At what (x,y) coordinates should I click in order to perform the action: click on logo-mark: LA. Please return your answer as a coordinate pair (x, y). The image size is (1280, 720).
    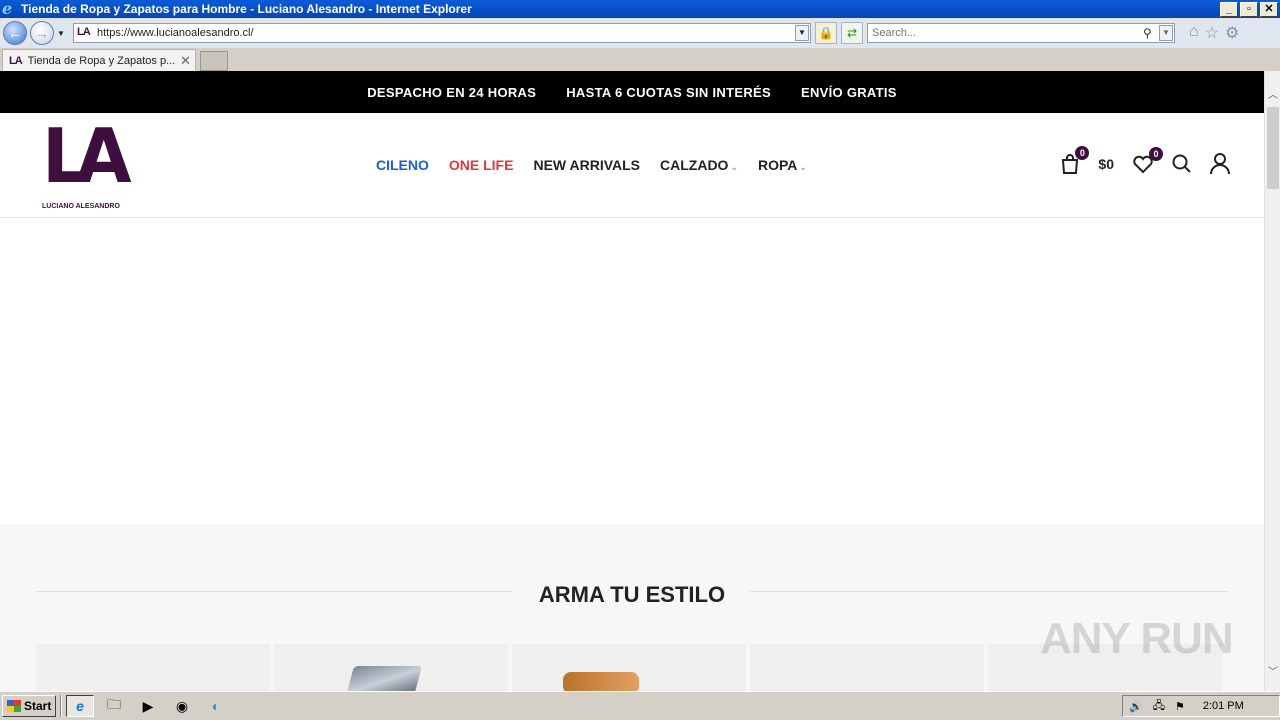
    Looking at the image, I should click on (87, 156).